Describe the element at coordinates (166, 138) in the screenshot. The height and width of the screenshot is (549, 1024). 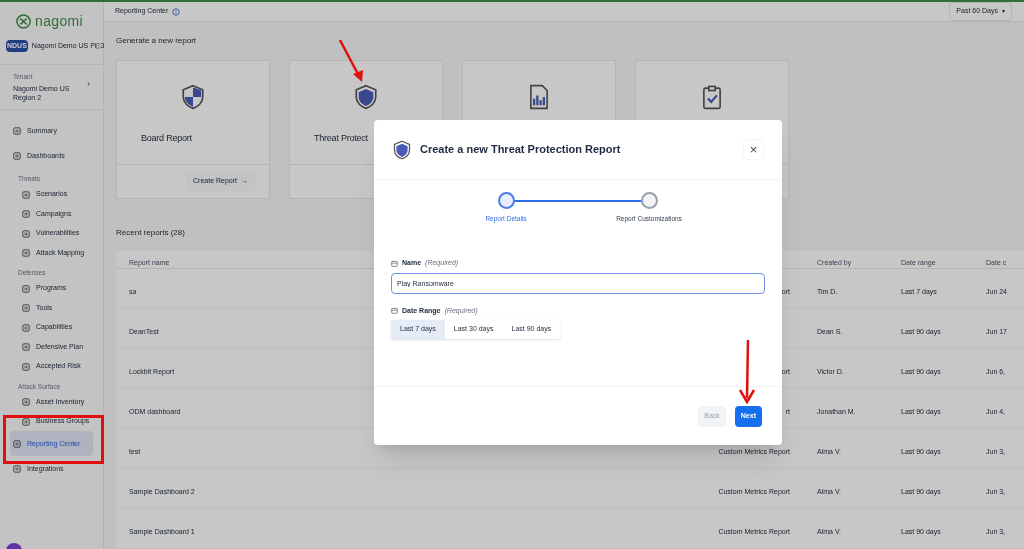
I see `card-title: Board Report` at that location.